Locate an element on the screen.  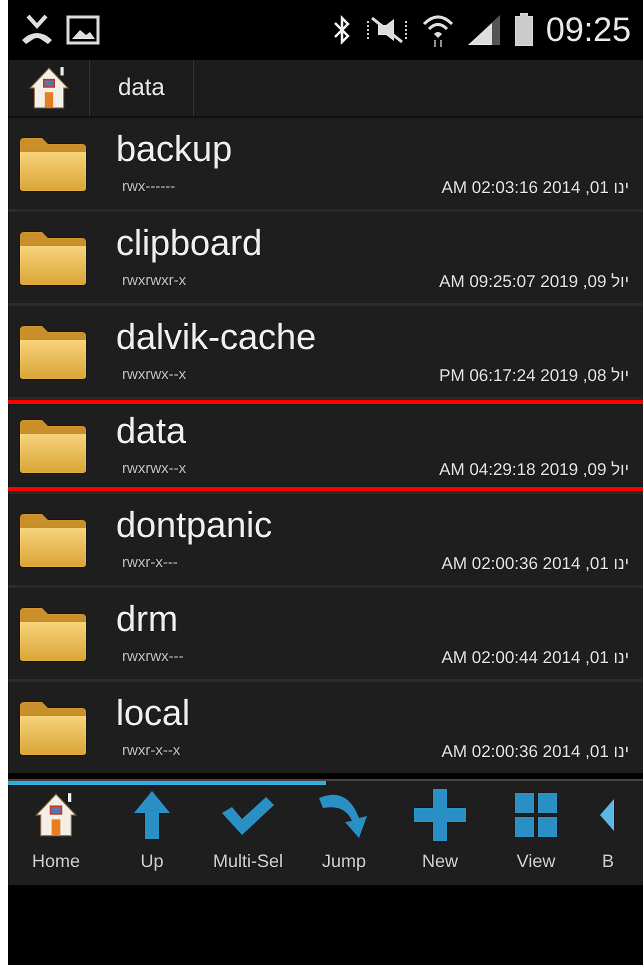
permissions-text: rwxr-x--x is located at coordinates (151, 751).